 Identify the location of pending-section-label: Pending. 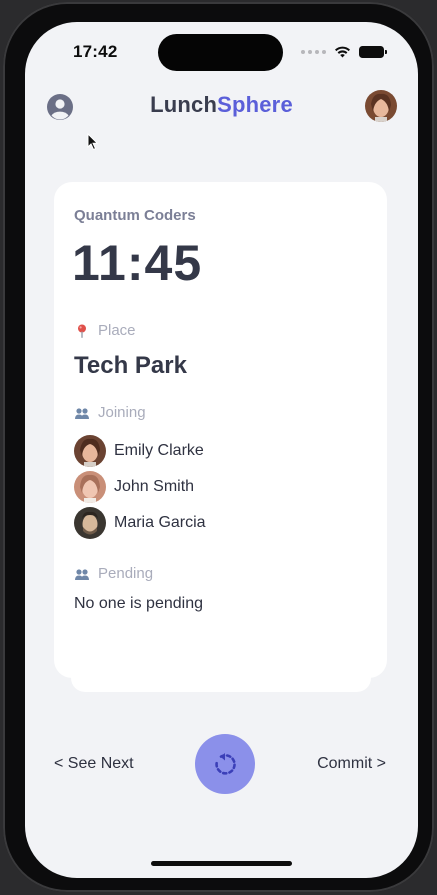
(113, 573).